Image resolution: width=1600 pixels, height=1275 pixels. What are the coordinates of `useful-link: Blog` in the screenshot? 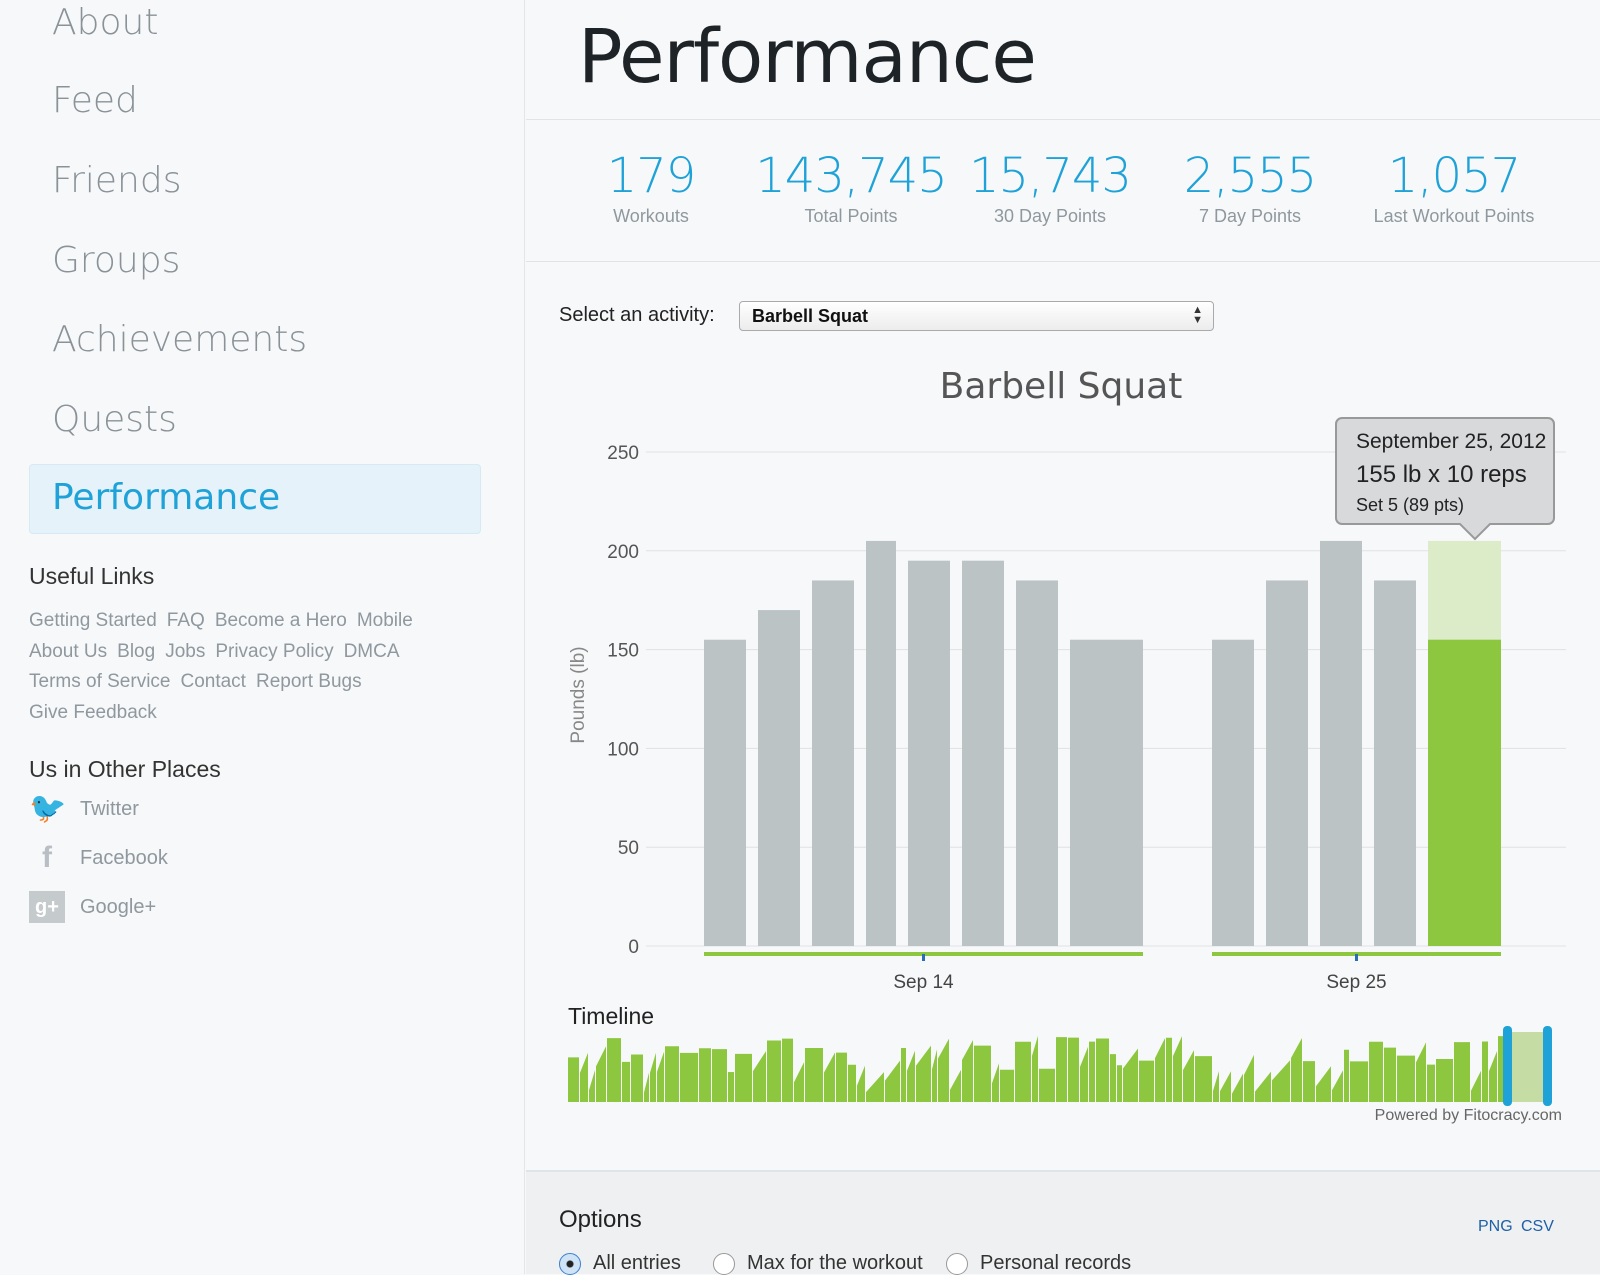 It's located at (136, 651).